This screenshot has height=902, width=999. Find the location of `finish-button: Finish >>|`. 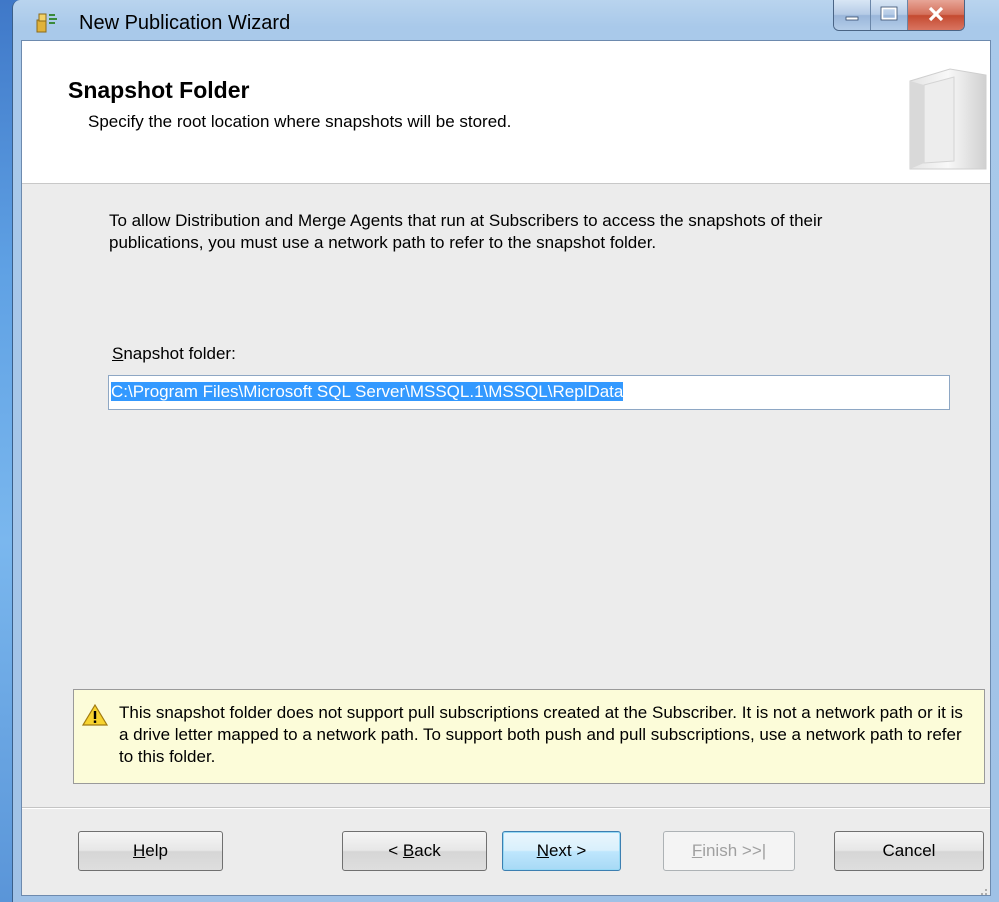

finish-button: Finish >>| is located at coordinates (729, 851).